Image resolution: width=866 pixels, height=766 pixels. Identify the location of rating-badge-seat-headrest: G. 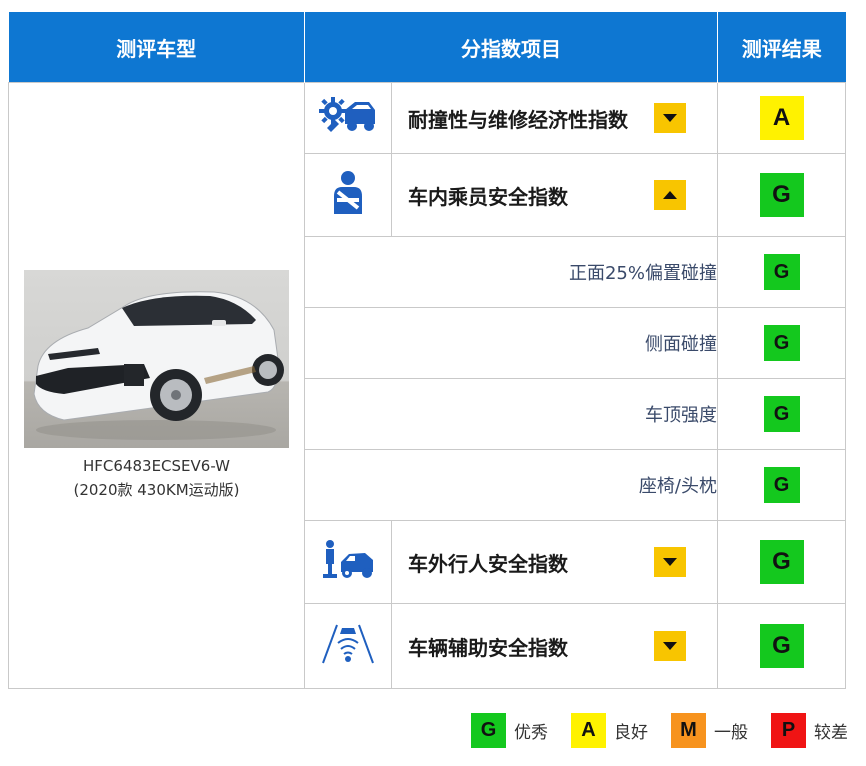
(781, 485).